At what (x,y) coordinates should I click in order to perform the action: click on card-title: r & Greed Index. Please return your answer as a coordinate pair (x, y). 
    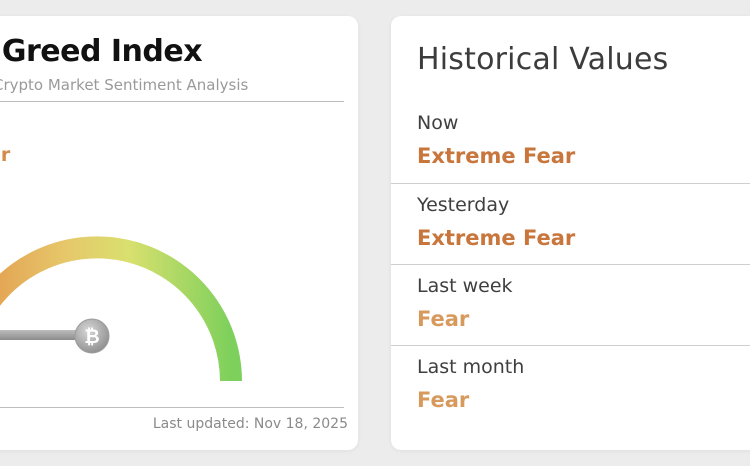
    Looking at the image, I should click on (101, 51).